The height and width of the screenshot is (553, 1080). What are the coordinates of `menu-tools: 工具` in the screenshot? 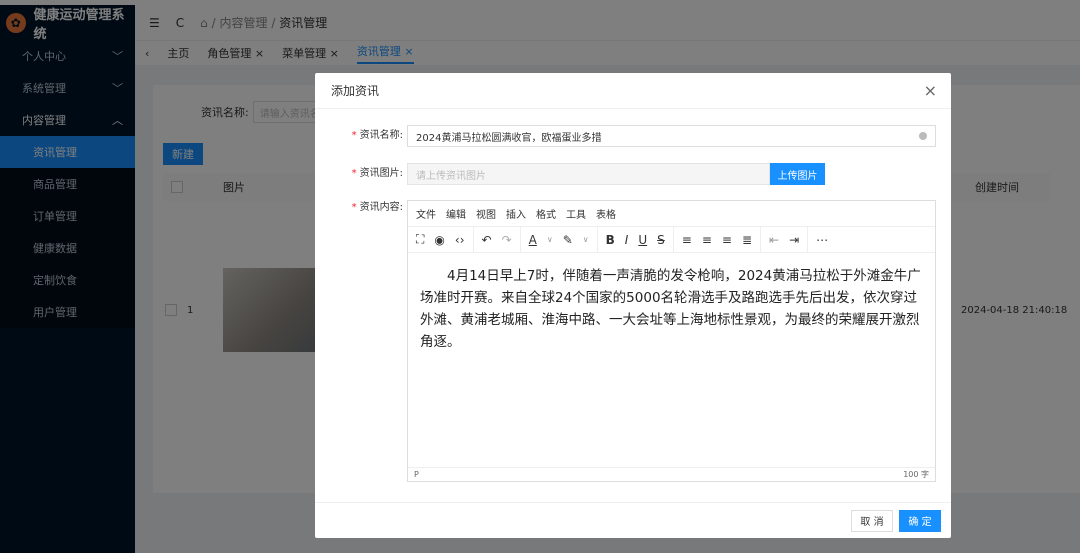 It's located at (576, 213).